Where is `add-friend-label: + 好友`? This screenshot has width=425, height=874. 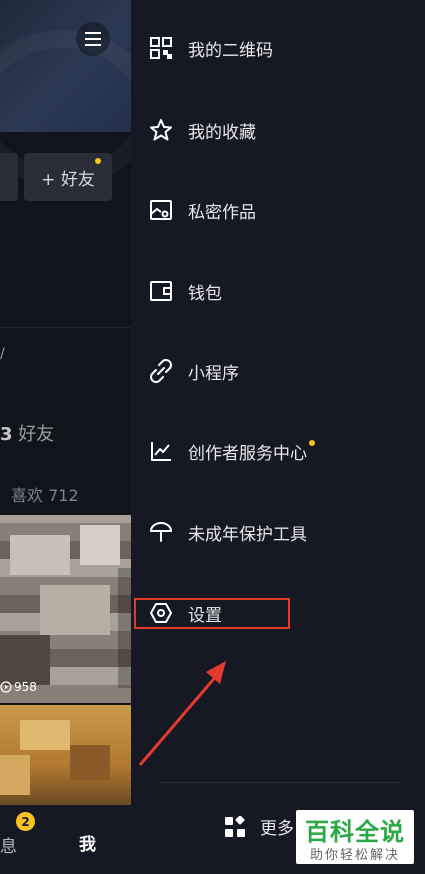 add-friend-label: + 好友 is located at coordinates (68, 179).